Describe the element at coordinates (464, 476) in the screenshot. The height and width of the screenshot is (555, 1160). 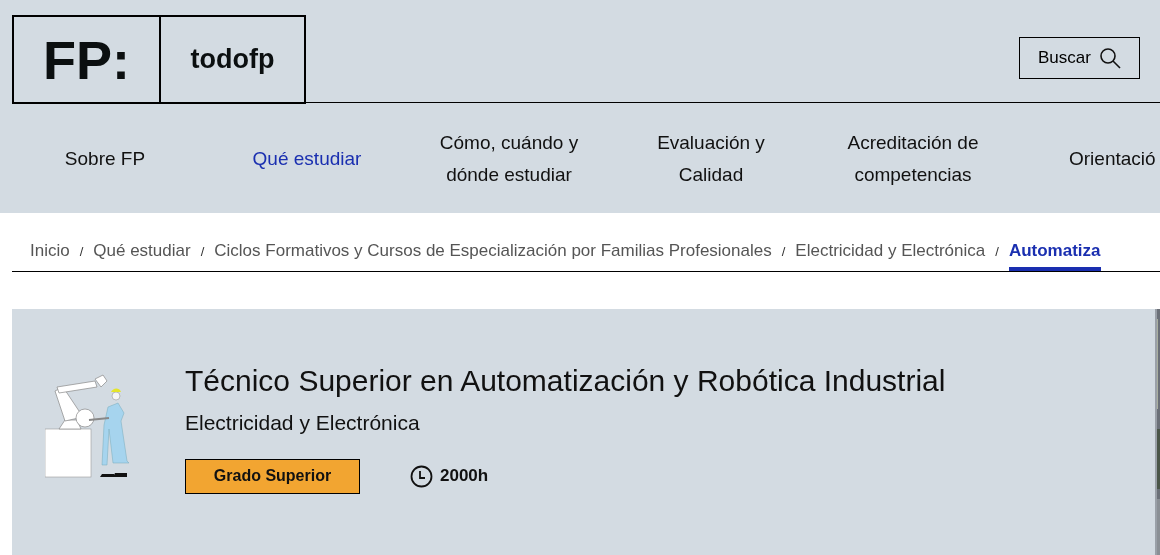
I see `duration-text: 2000h` at that location.